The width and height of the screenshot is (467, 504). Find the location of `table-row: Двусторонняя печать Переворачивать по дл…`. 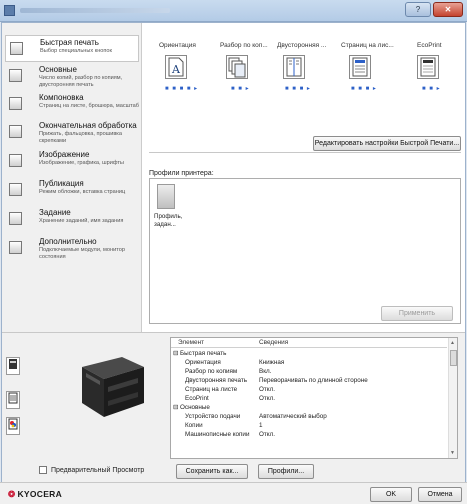

table-row: Двусторонняя печать Переворачивать по дл… is located at coordinates (309, 381).